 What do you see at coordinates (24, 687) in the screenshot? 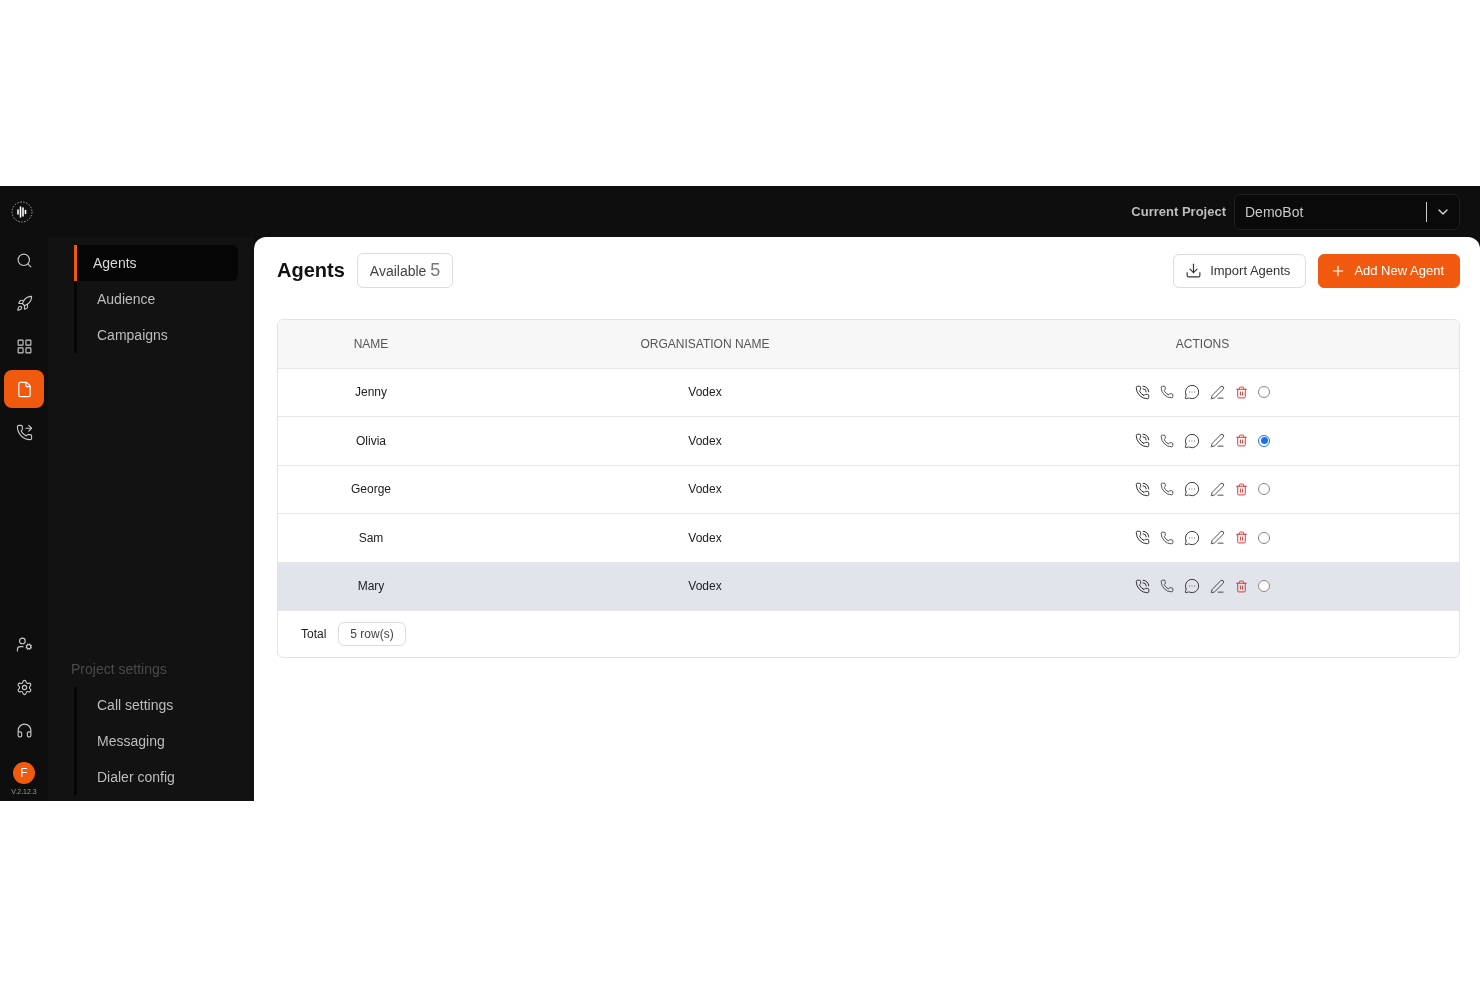
I see `settings-icon` at bounding box center [24, 687].